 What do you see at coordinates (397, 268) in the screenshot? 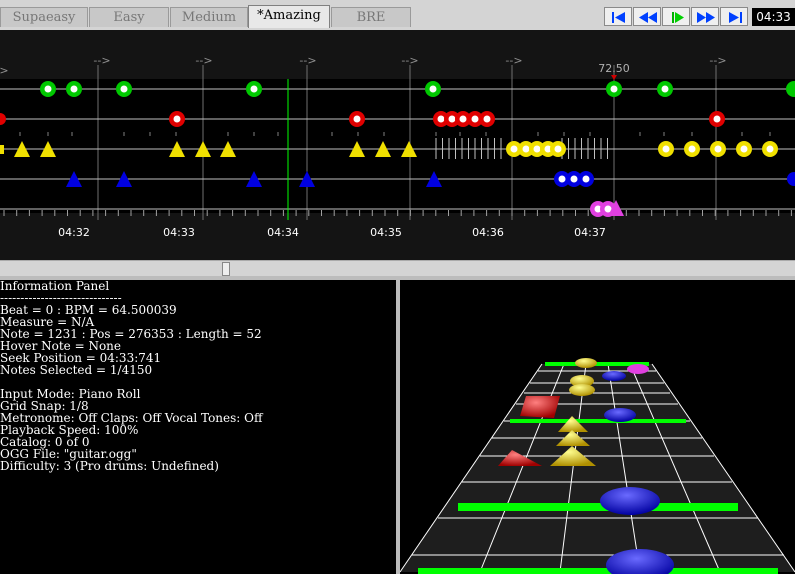
I see `timeline-scrollbar` at bounding box center [397, 268].